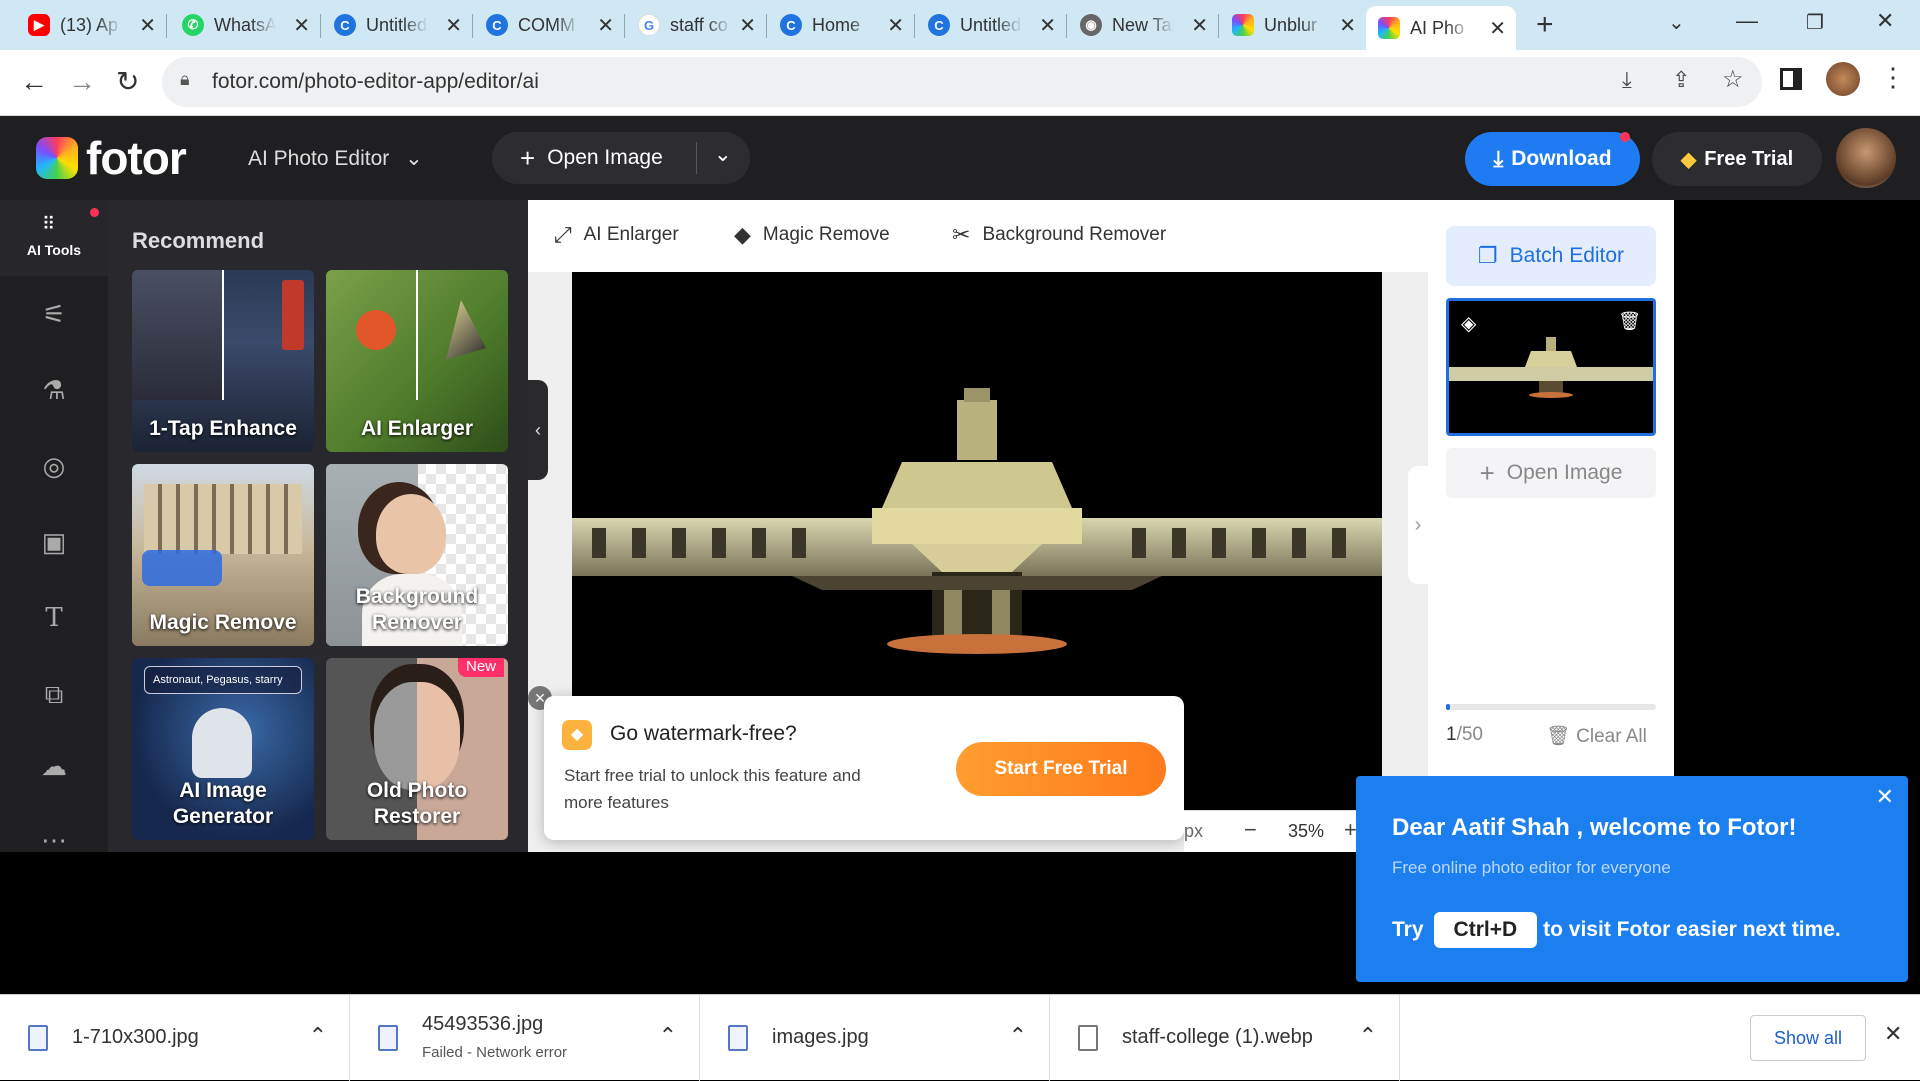 This screenshot has height=1081, width=1920. What do you see at coordinates (1681, 80) in the screenshot?
I see `share-icon: ⇪` at bounding box center [1681, 80].